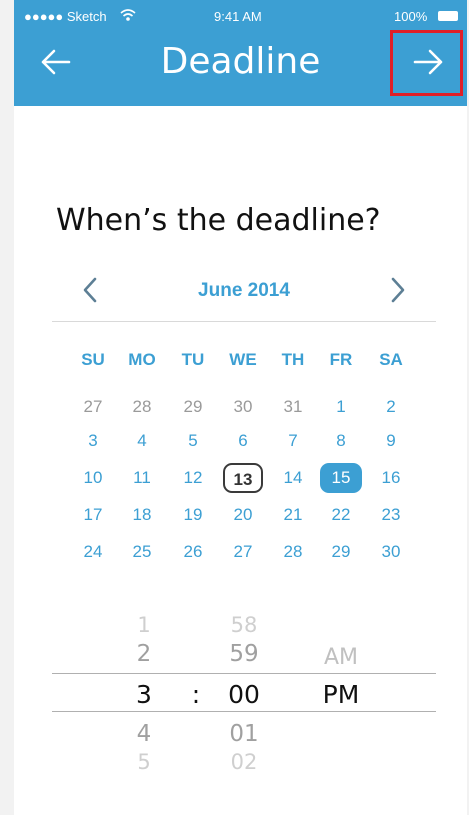 This screenshot has height=815, width=469. What do you see at coordinates (341, 407) in the screenshot?
I see `calendar-day: 1` at bounding box center [341, 407].